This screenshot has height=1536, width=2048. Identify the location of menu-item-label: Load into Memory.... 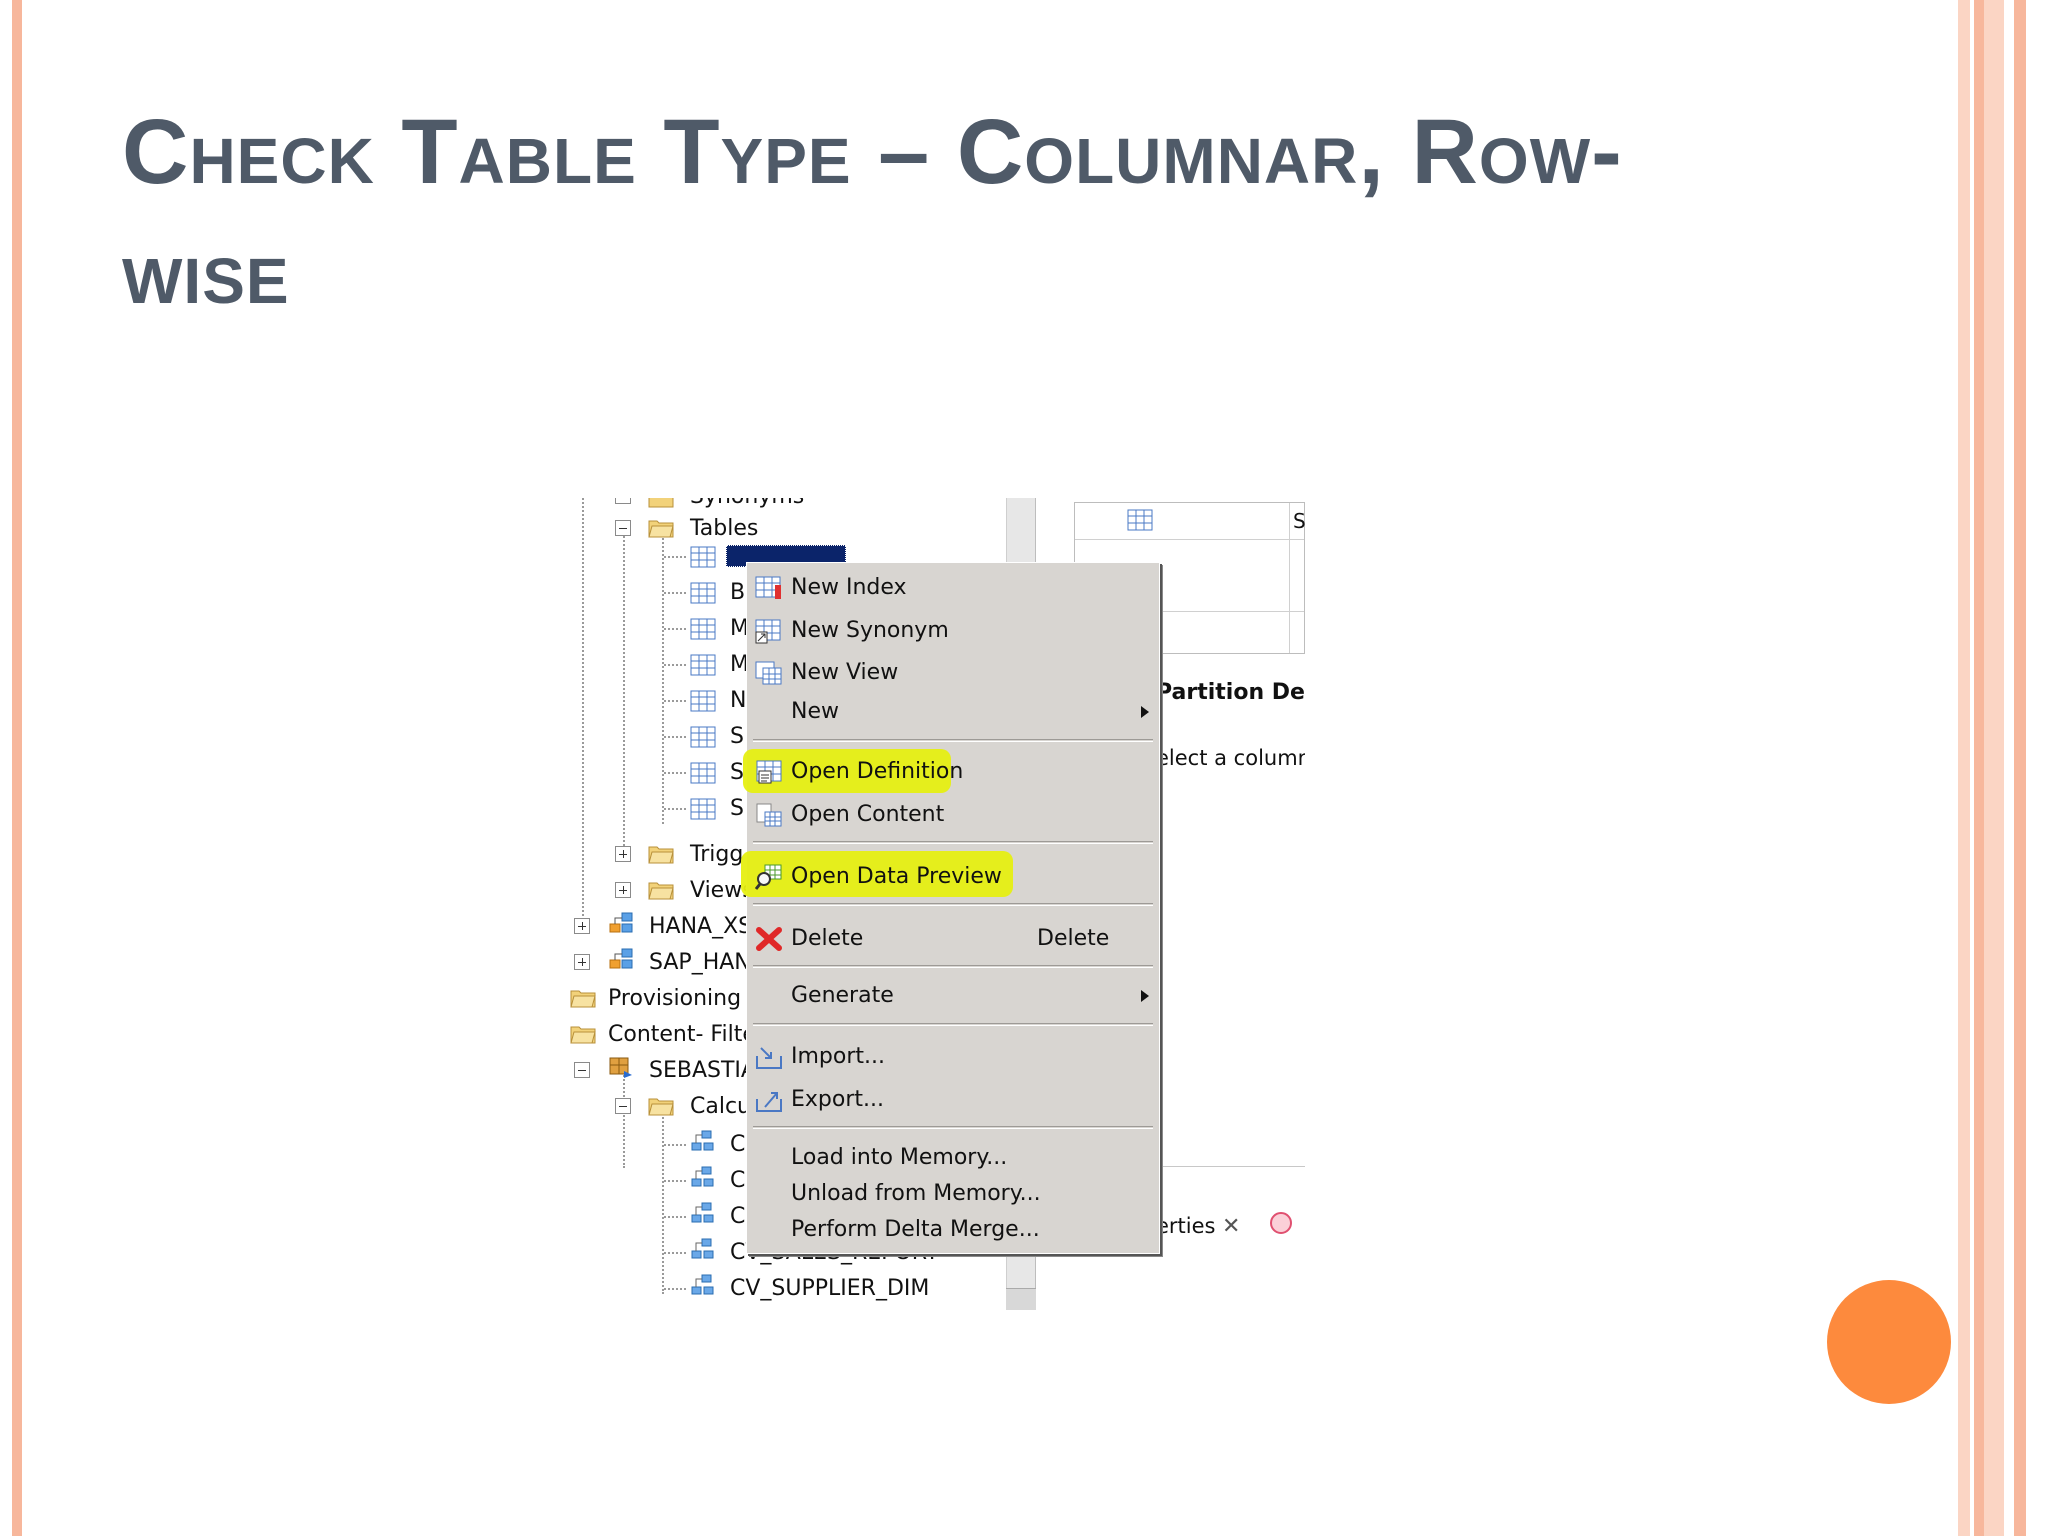
(899, 1157).